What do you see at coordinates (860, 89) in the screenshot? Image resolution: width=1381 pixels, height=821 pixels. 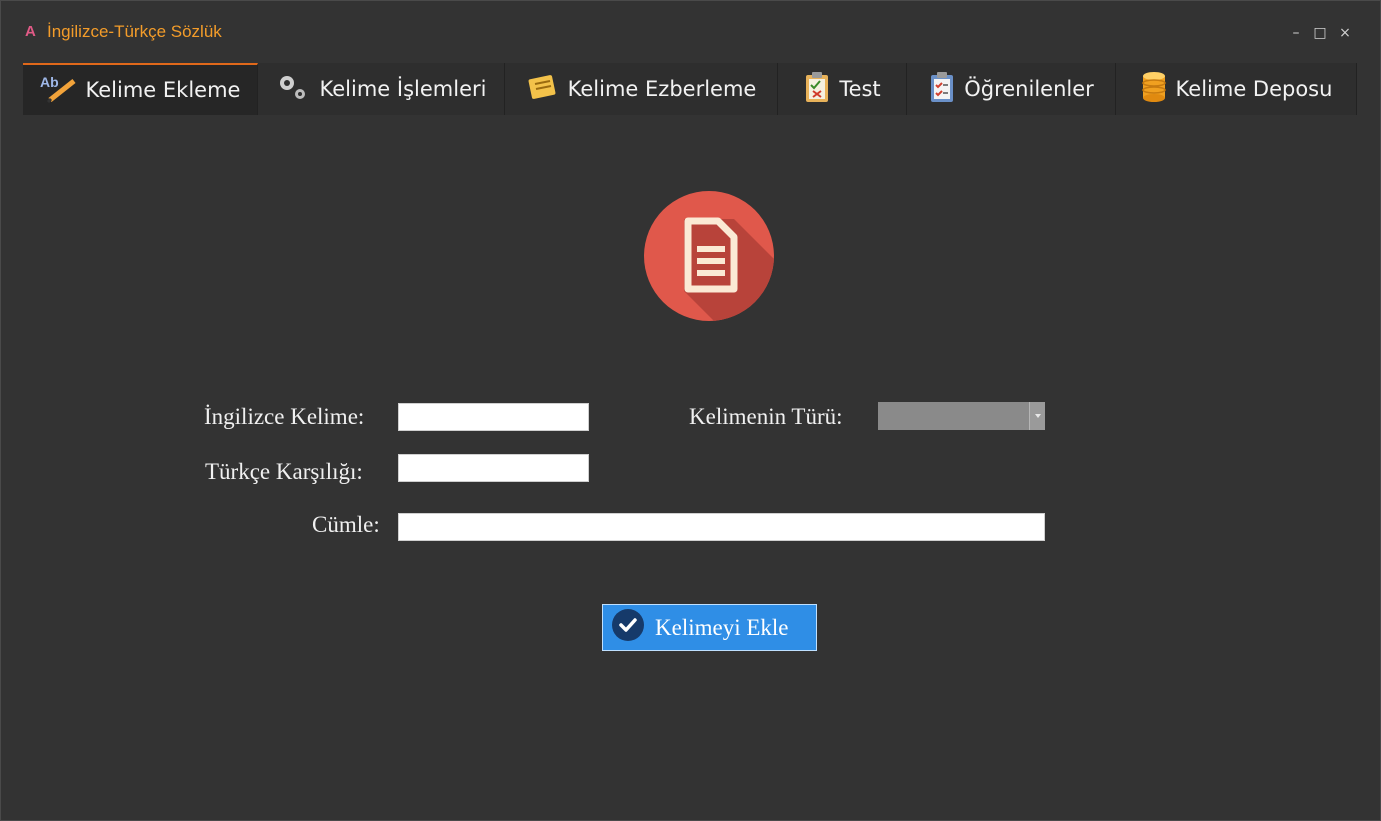 I see `tab-label: Test` at bounding box center [860, 89].